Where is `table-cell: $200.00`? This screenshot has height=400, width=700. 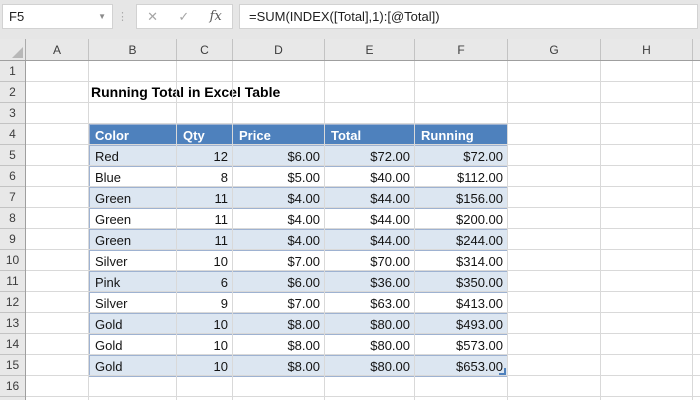 table-cell: $200.00 is located at coordinates (462, 219).